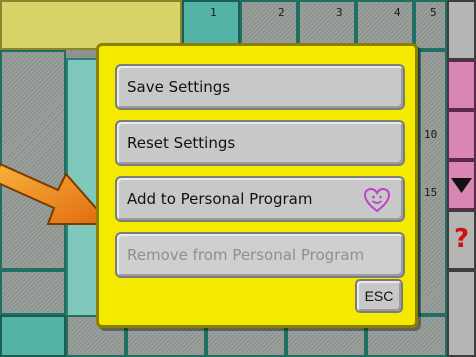  What do you see at coordinates (260, 143) in the screenshot?
I see `reset-settings-button: Reset Settings` at bounding box center [260, 143].